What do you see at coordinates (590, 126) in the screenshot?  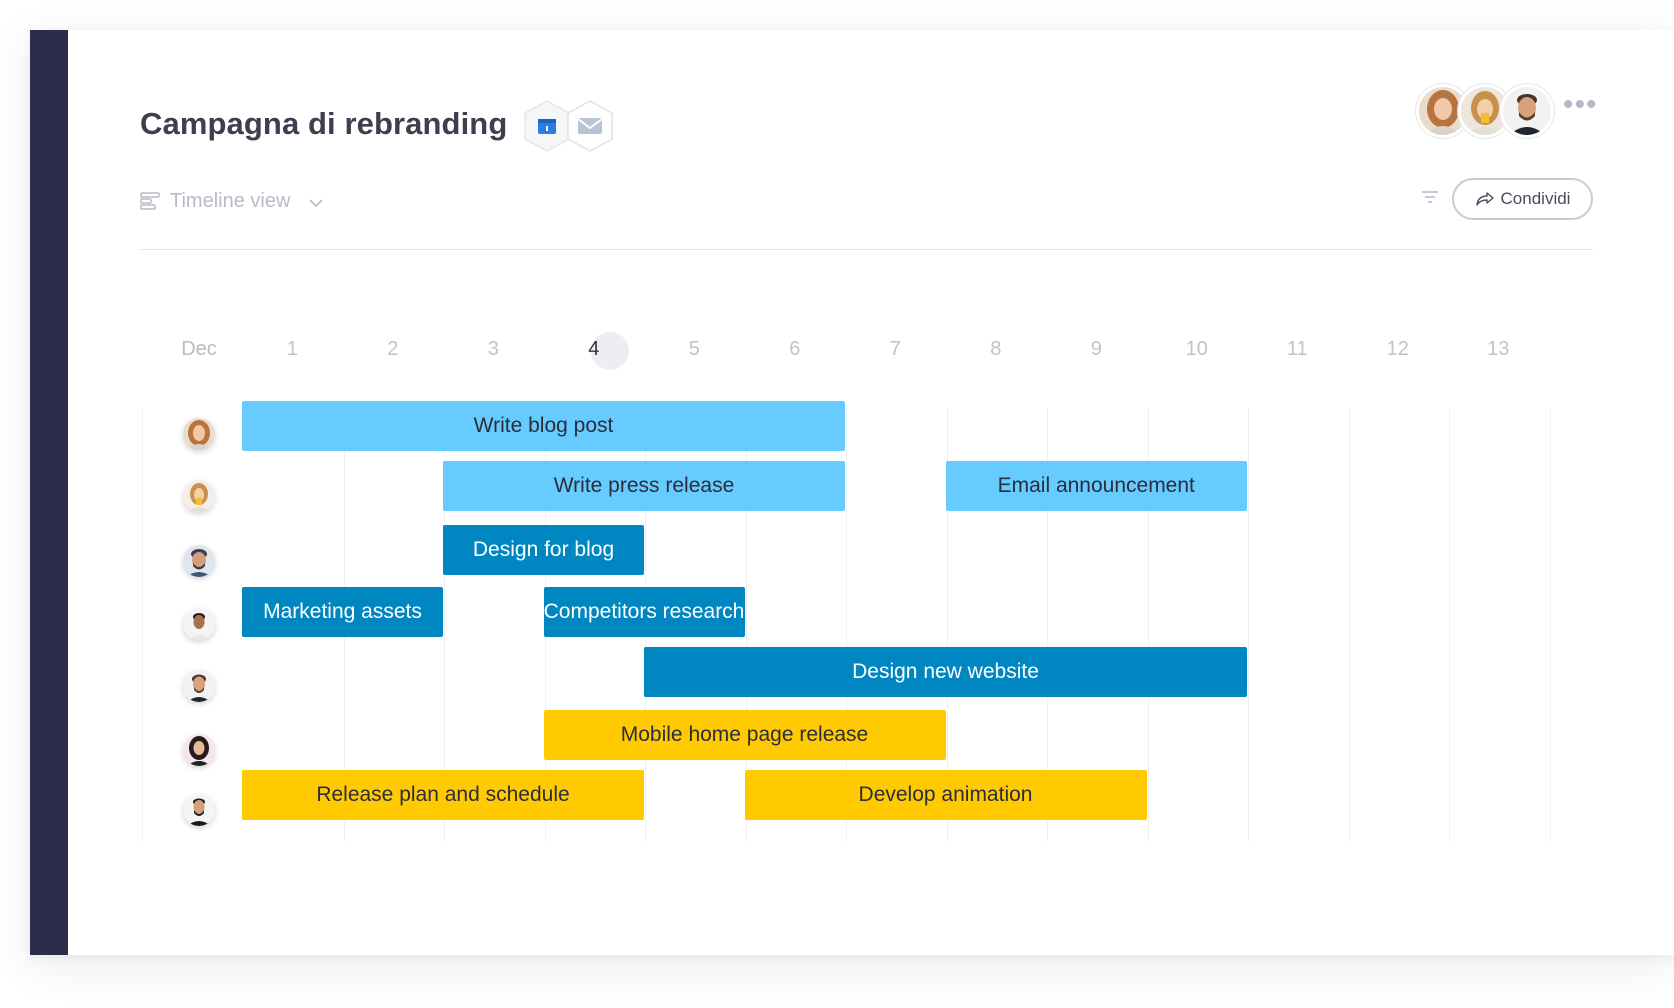 I see `mail-icon` at bounding box center [590, 126].